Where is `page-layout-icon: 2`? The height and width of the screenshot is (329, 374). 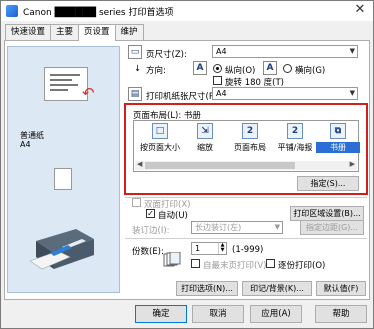
page-layout-icon: 2 is located at coordinates (250, 131).